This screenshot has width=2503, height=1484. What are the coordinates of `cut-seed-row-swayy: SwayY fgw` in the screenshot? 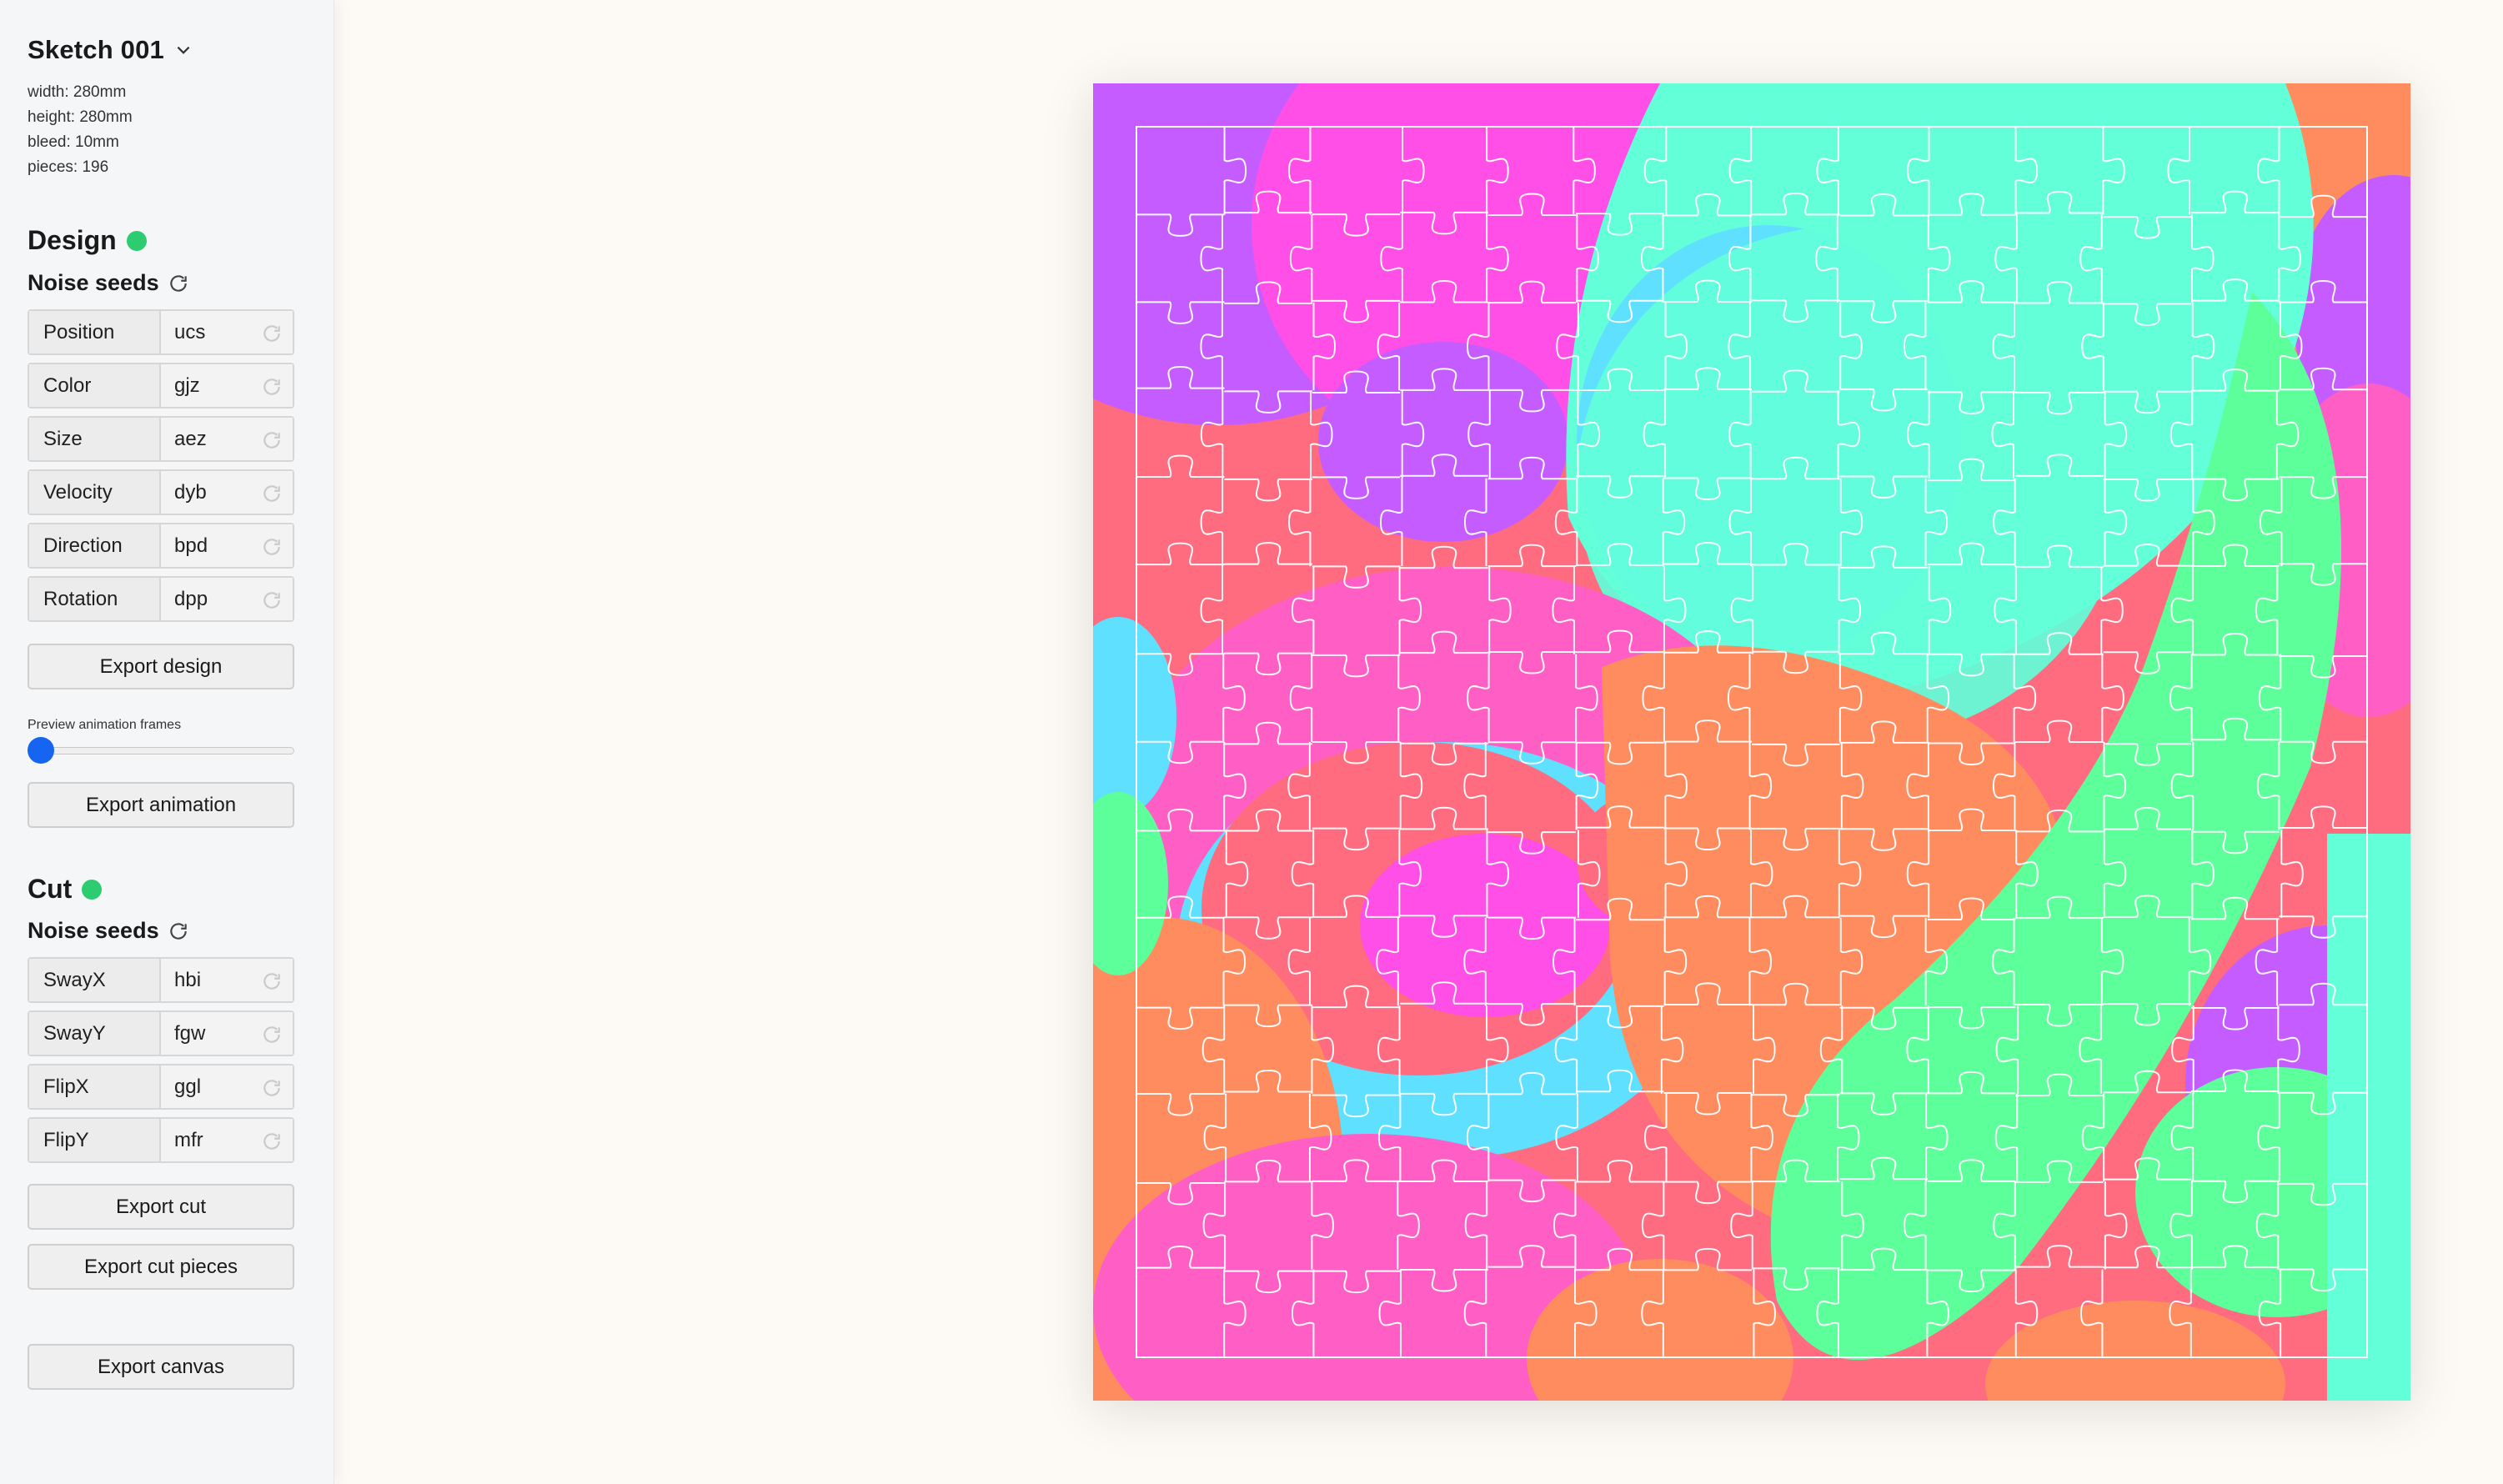 It's located at (161, 1033).